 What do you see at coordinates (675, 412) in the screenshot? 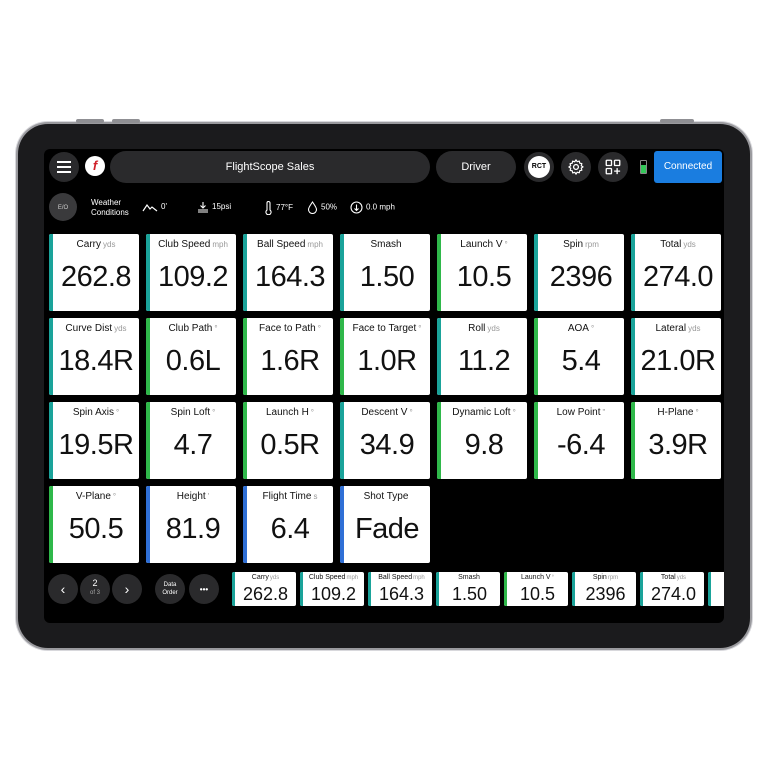
I see `metric-name: H-Plane` at bounding box center [675, 412].